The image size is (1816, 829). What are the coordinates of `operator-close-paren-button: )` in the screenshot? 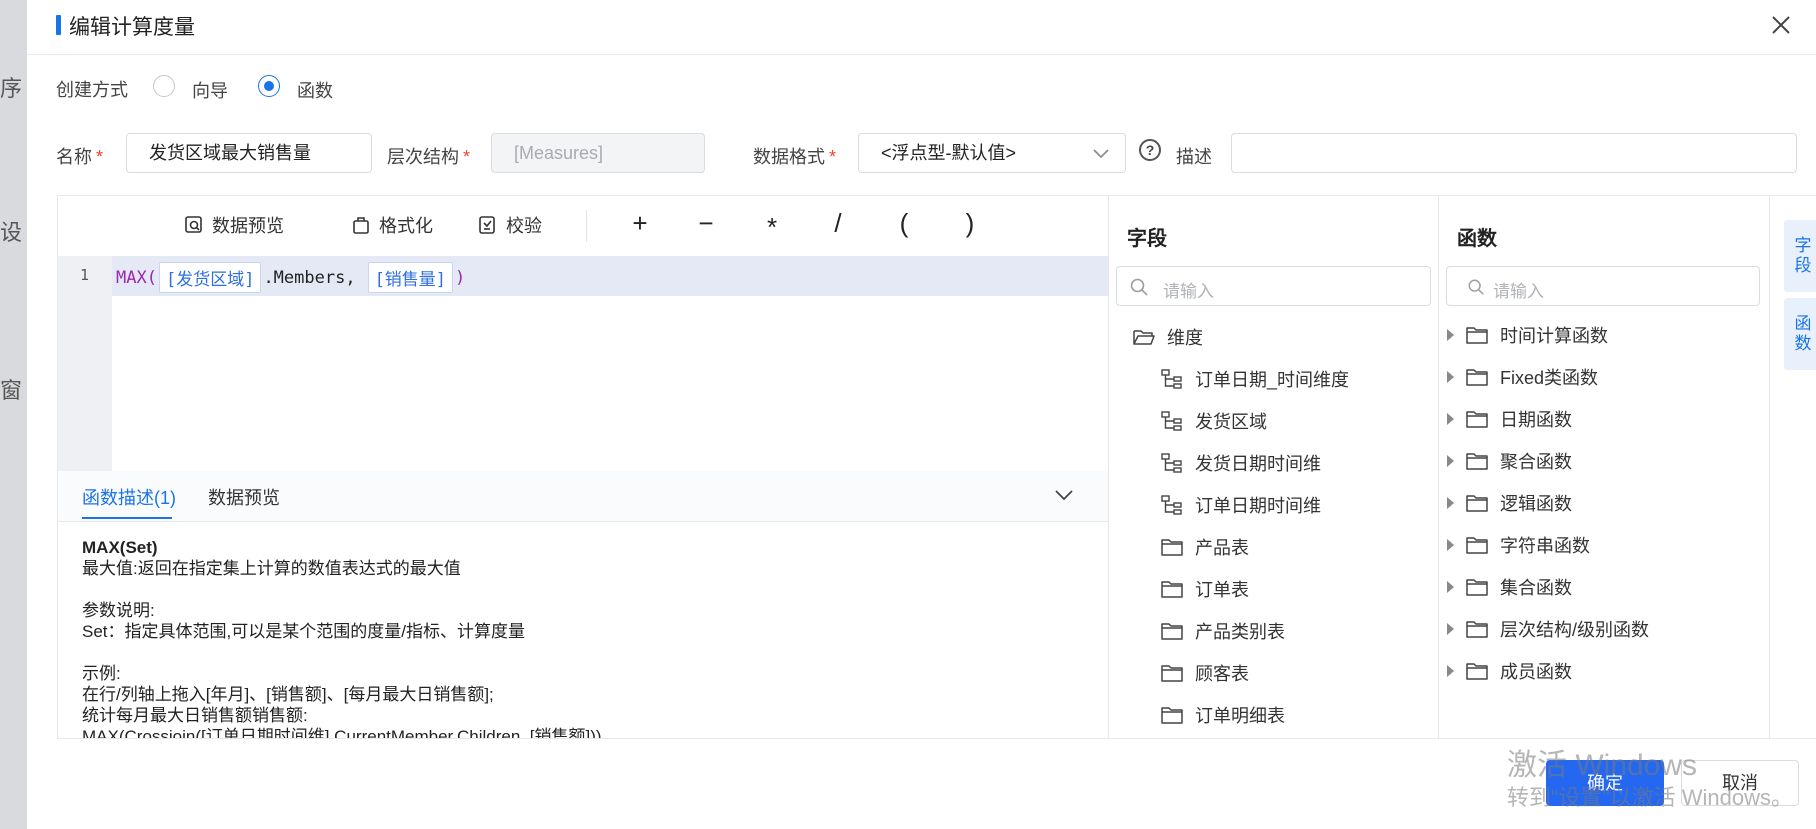 It's located at (970, 223).